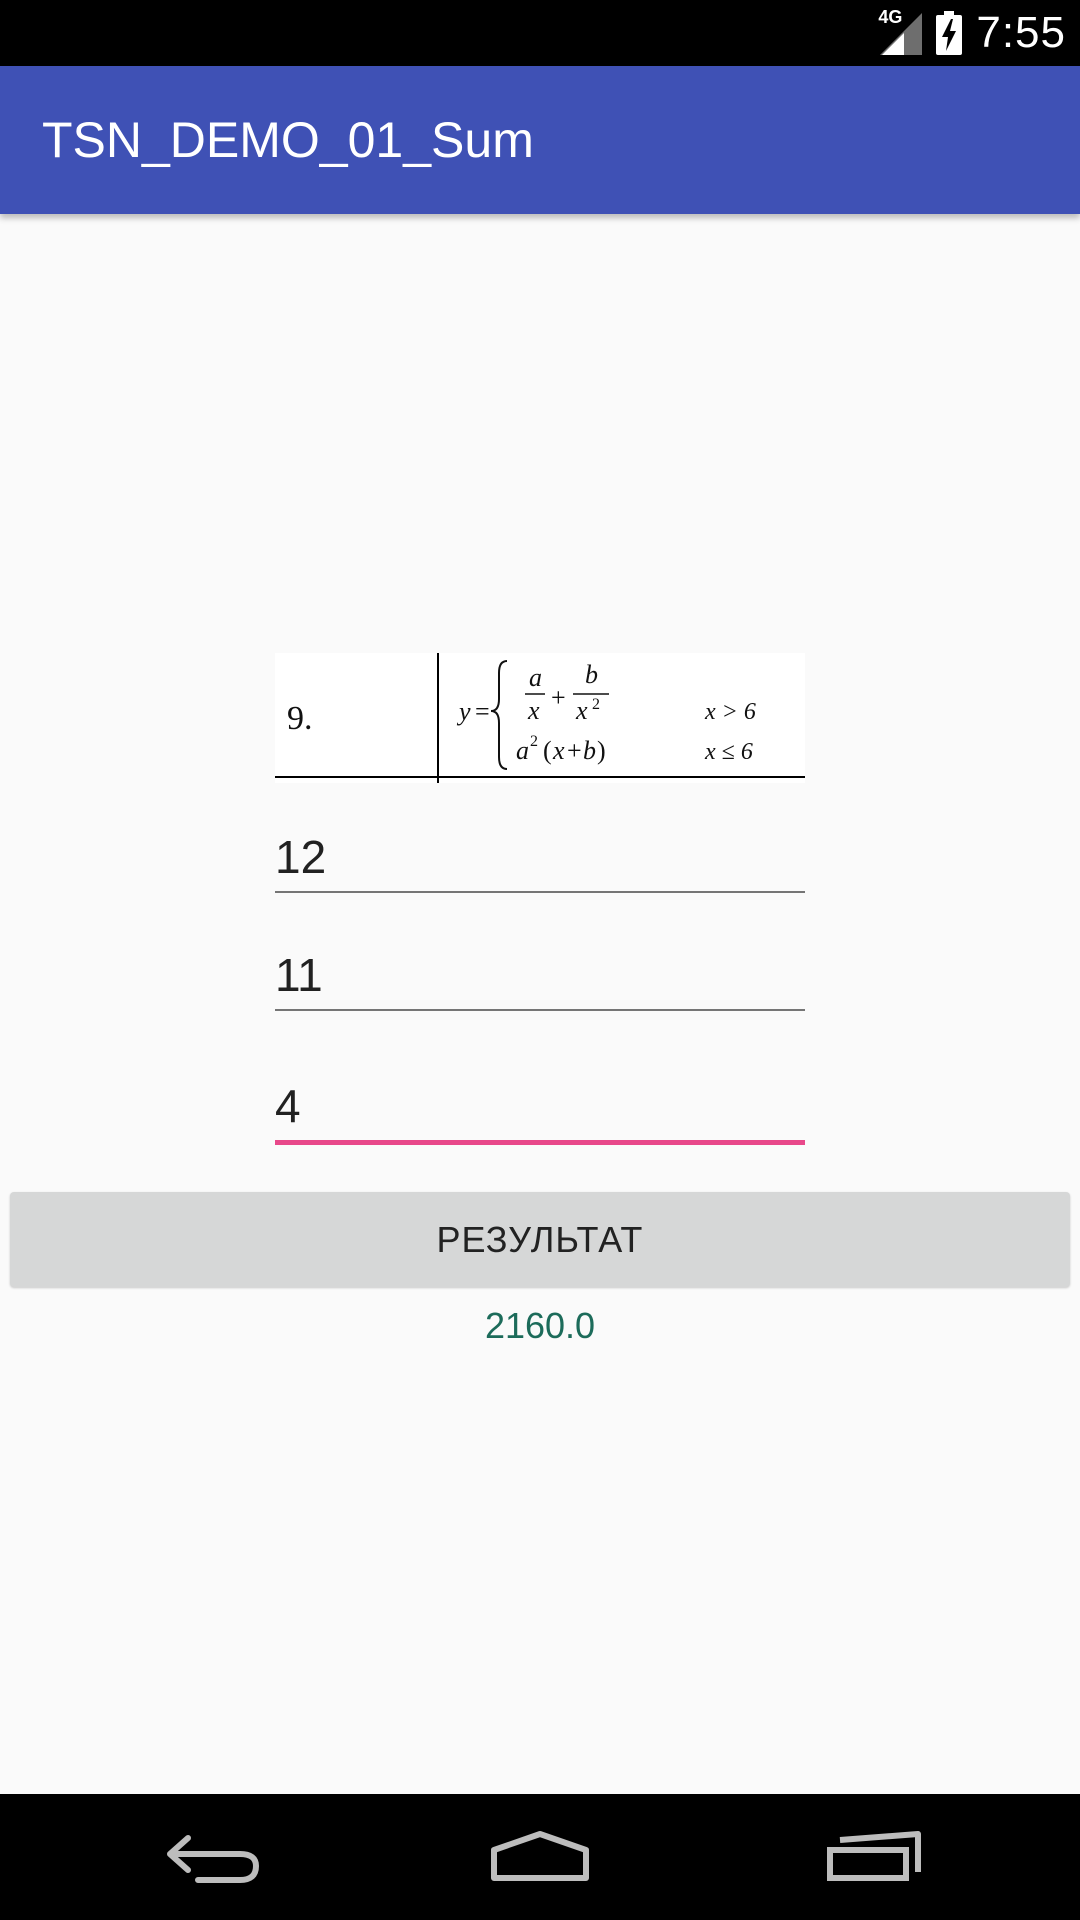 Image resolution: width=1080 pixels, height=1920 pixels. What do you see at coordinates (540, 1142) in the screenshot?
I see `input-x-underline-focused` at bounding box center [540, 1142].